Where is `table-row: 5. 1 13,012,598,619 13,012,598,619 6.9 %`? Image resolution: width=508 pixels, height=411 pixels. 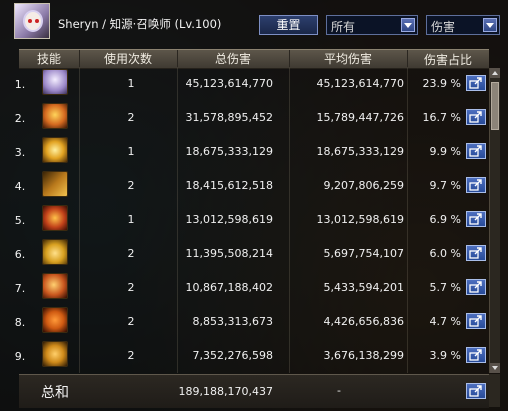 table-row: 5. 1 13,012,598,619 13,012,598,619 6.9 % is located at coordinates (254, 218).